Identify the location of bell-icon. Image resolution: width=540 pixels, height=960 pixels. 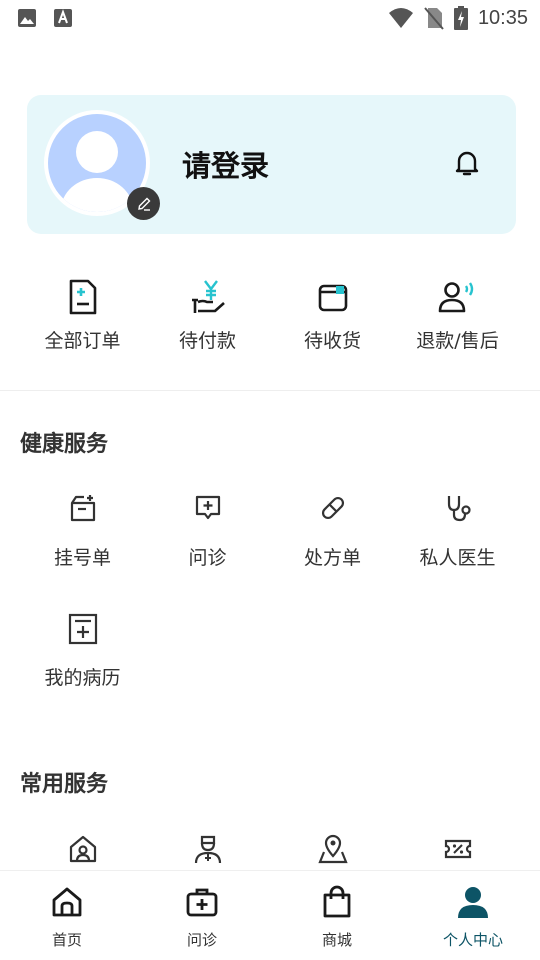
(467, 163).